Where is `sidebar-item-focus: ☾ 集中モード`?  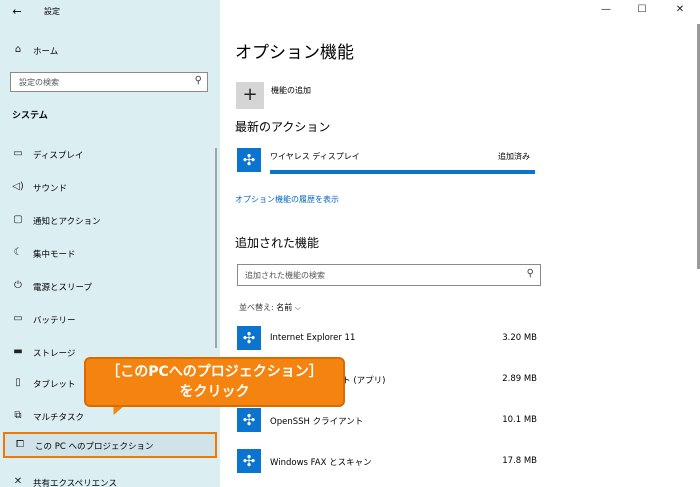
sidebar-item-focus: ☾ 集中モード is located at coordinates (110, 253).